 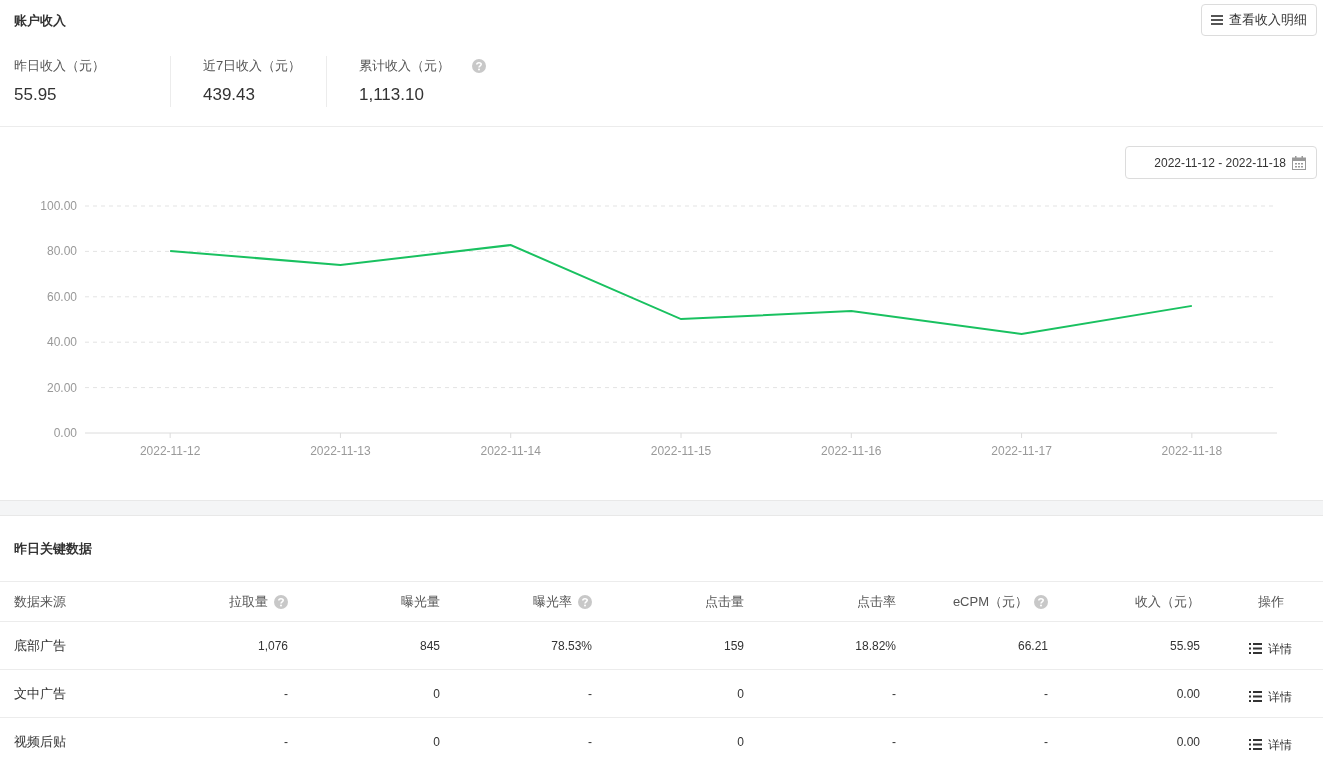 I want to click on axis-label: 2022-11-16, so click(x=851, y=451).